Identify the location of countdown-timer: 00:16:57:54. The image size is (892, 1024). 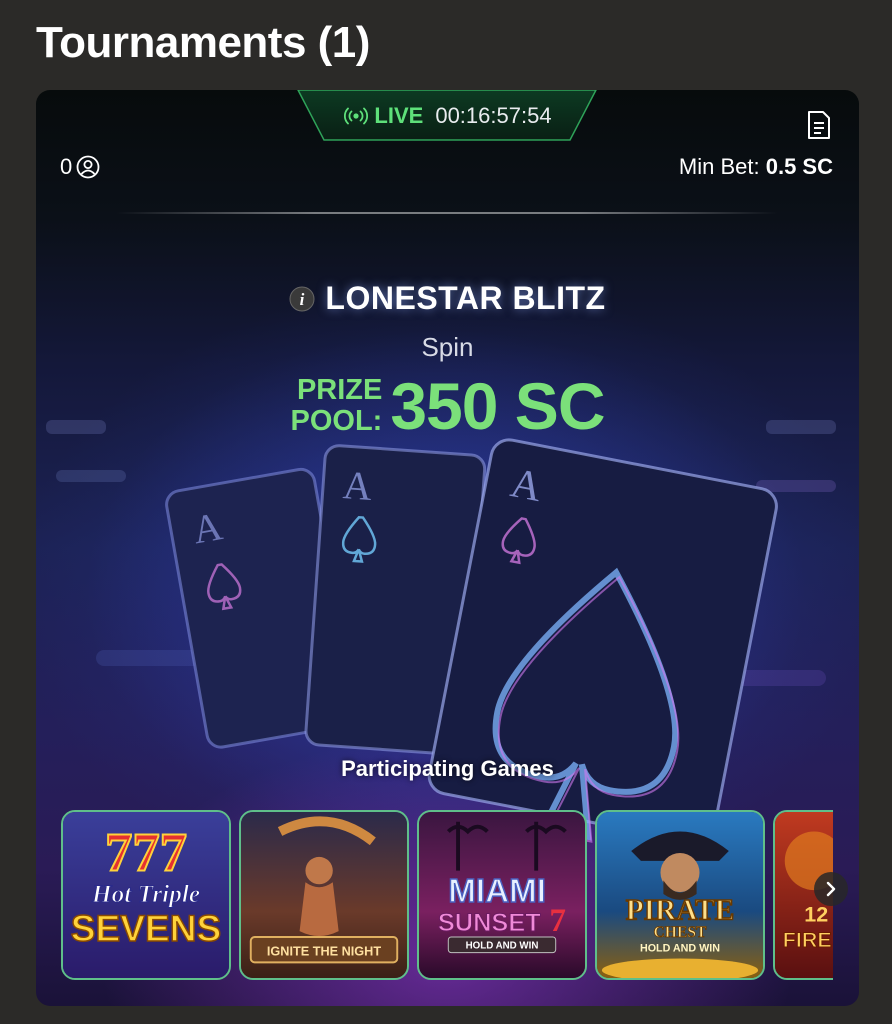
(493, 115).